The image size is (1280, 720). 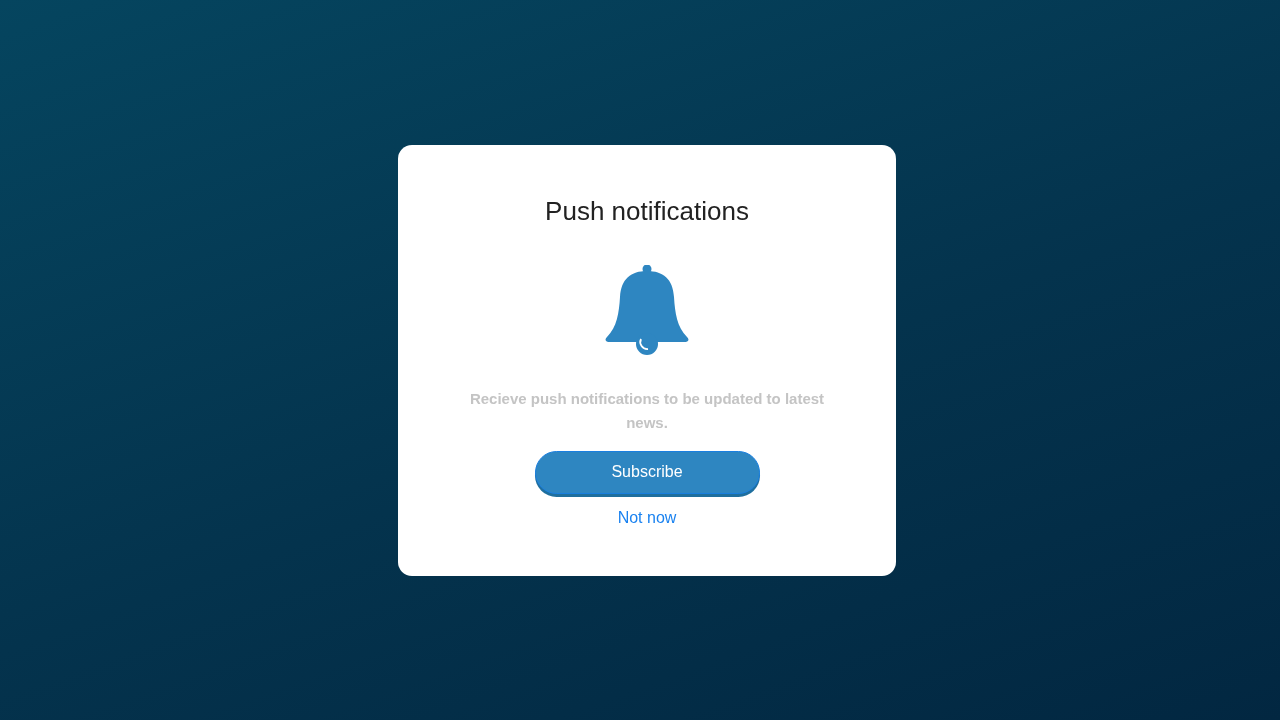 What do you see at coordinates (647, 210) in the screenshot?
I see `dialog-title: Push notifications` at bounding box center [647, 210].